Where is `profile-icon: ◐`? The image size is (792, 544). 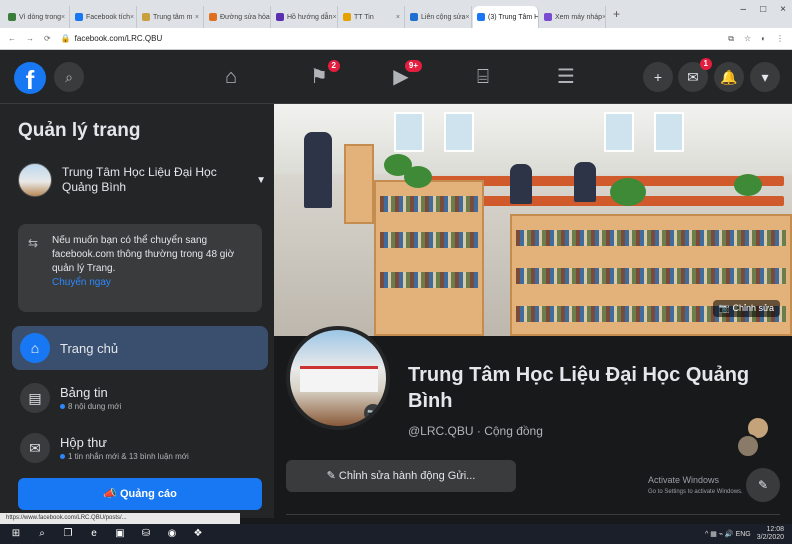 profile-icon: ◐ is located at coordinates (763, 39).